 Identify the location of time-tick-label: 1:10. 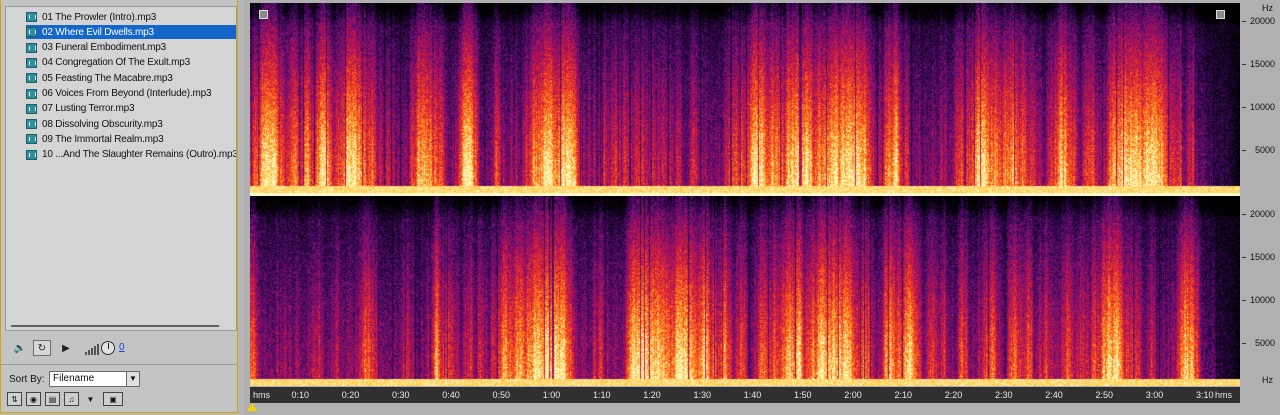
(602, 395).